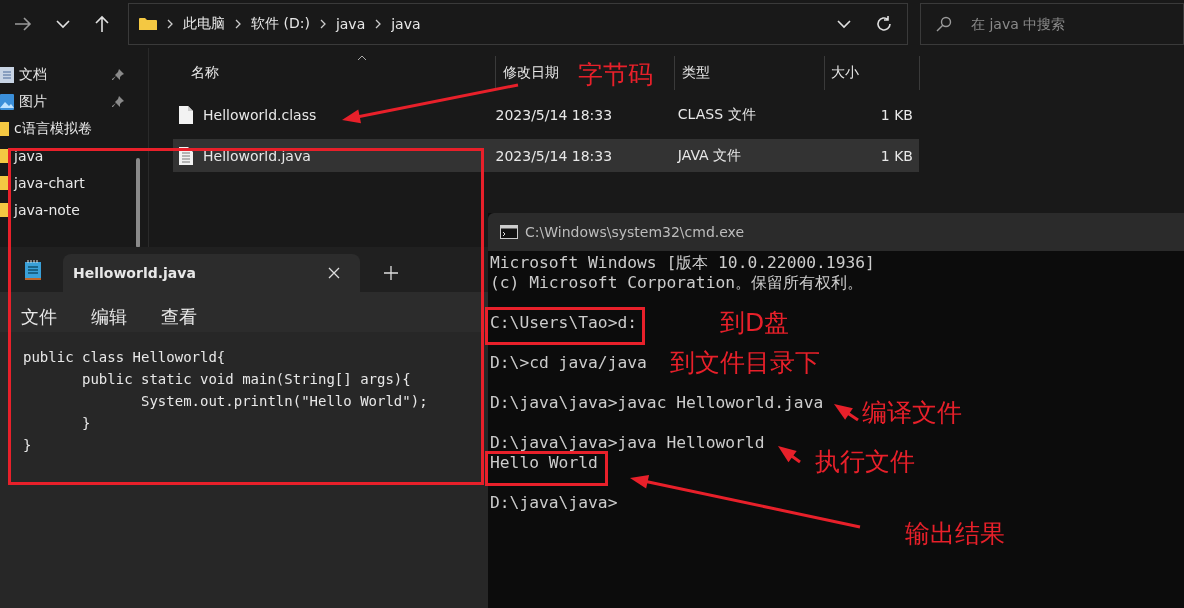 This screenshot has height=608, width=1184. Describe the element at coordinates (615, 75) in the screenshot. I see `annotation-label: 字节码` at that location.